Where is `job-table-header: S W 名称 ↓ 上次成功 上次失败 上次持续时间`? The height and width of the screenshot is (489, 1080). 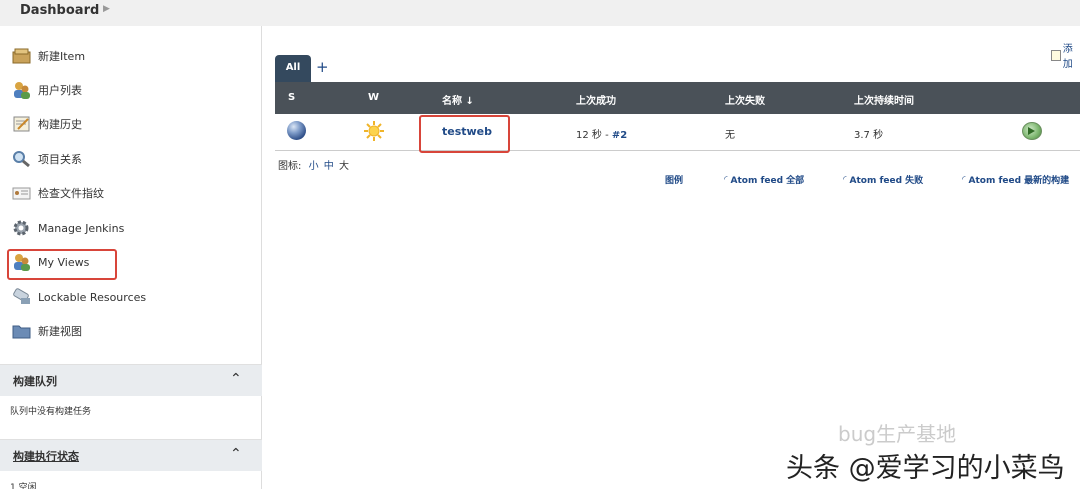 job-table-header: S W 名称 ↓ 上次成功 上次失败 上次持续时间 is located at coordinates (677, 98).